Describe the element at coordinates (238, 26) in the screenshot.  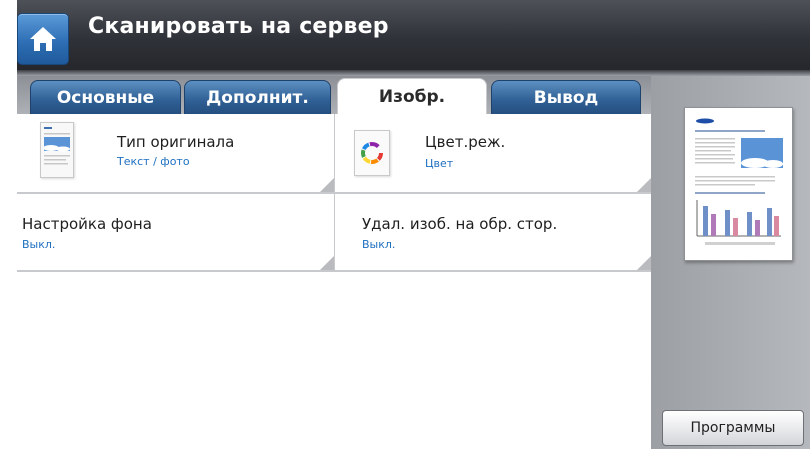
I see `page-title: Сканировать на сервер` at that location.